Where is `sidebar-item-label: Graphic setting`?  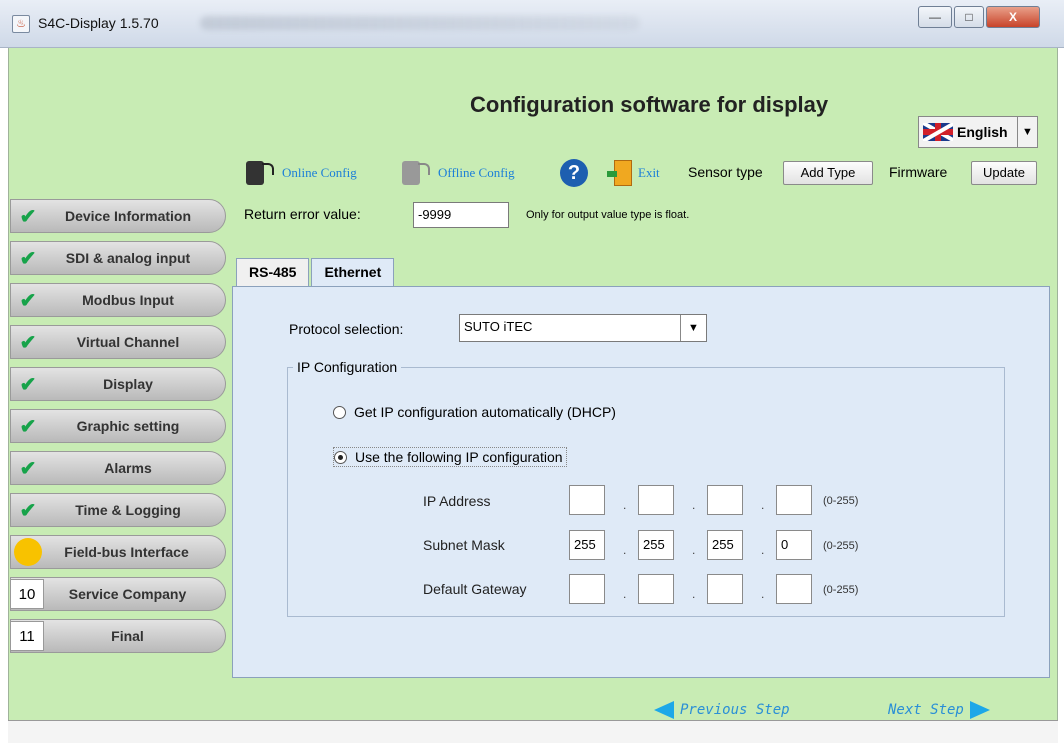
sidebar-item-label: Graphic setting is located at coordinates (128, 426).